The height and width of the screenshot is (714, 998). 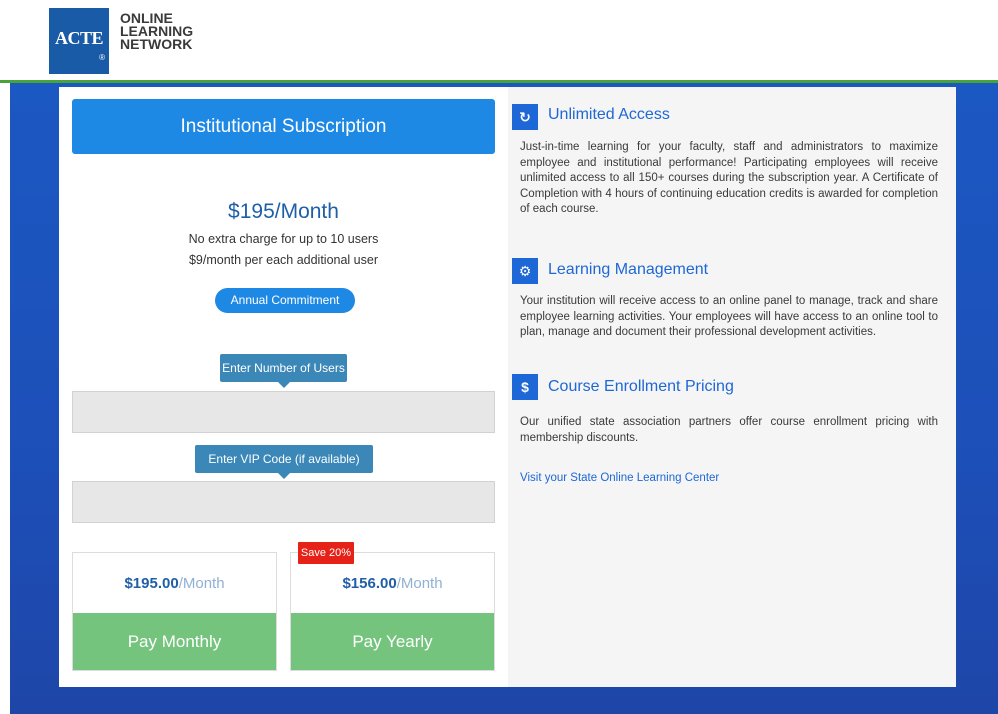 I want to click on monthly-plan-card: $195.00/Month Pay Monthly, so click(x=174, y=611).